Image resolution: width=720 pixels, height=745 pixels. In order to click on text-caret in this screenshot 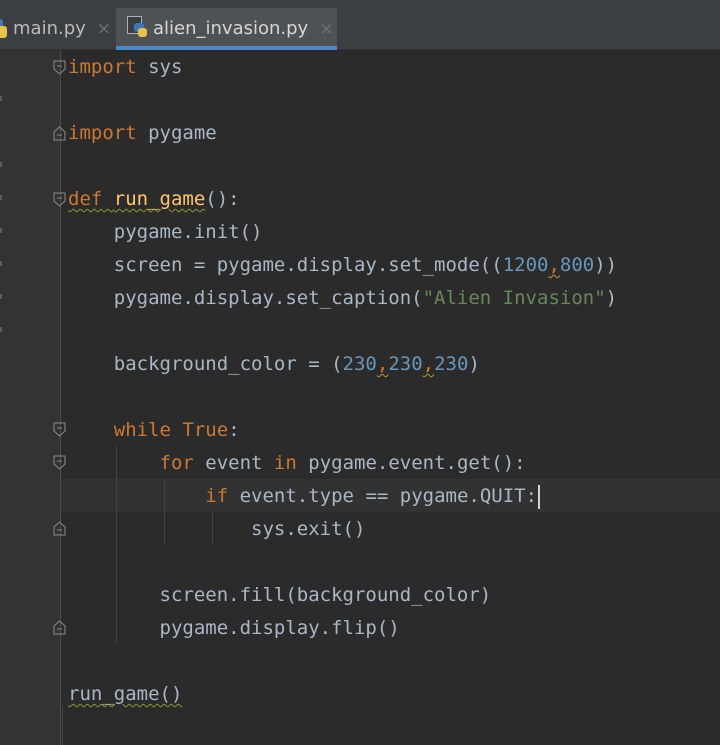, I will do `click(539, 496)`.